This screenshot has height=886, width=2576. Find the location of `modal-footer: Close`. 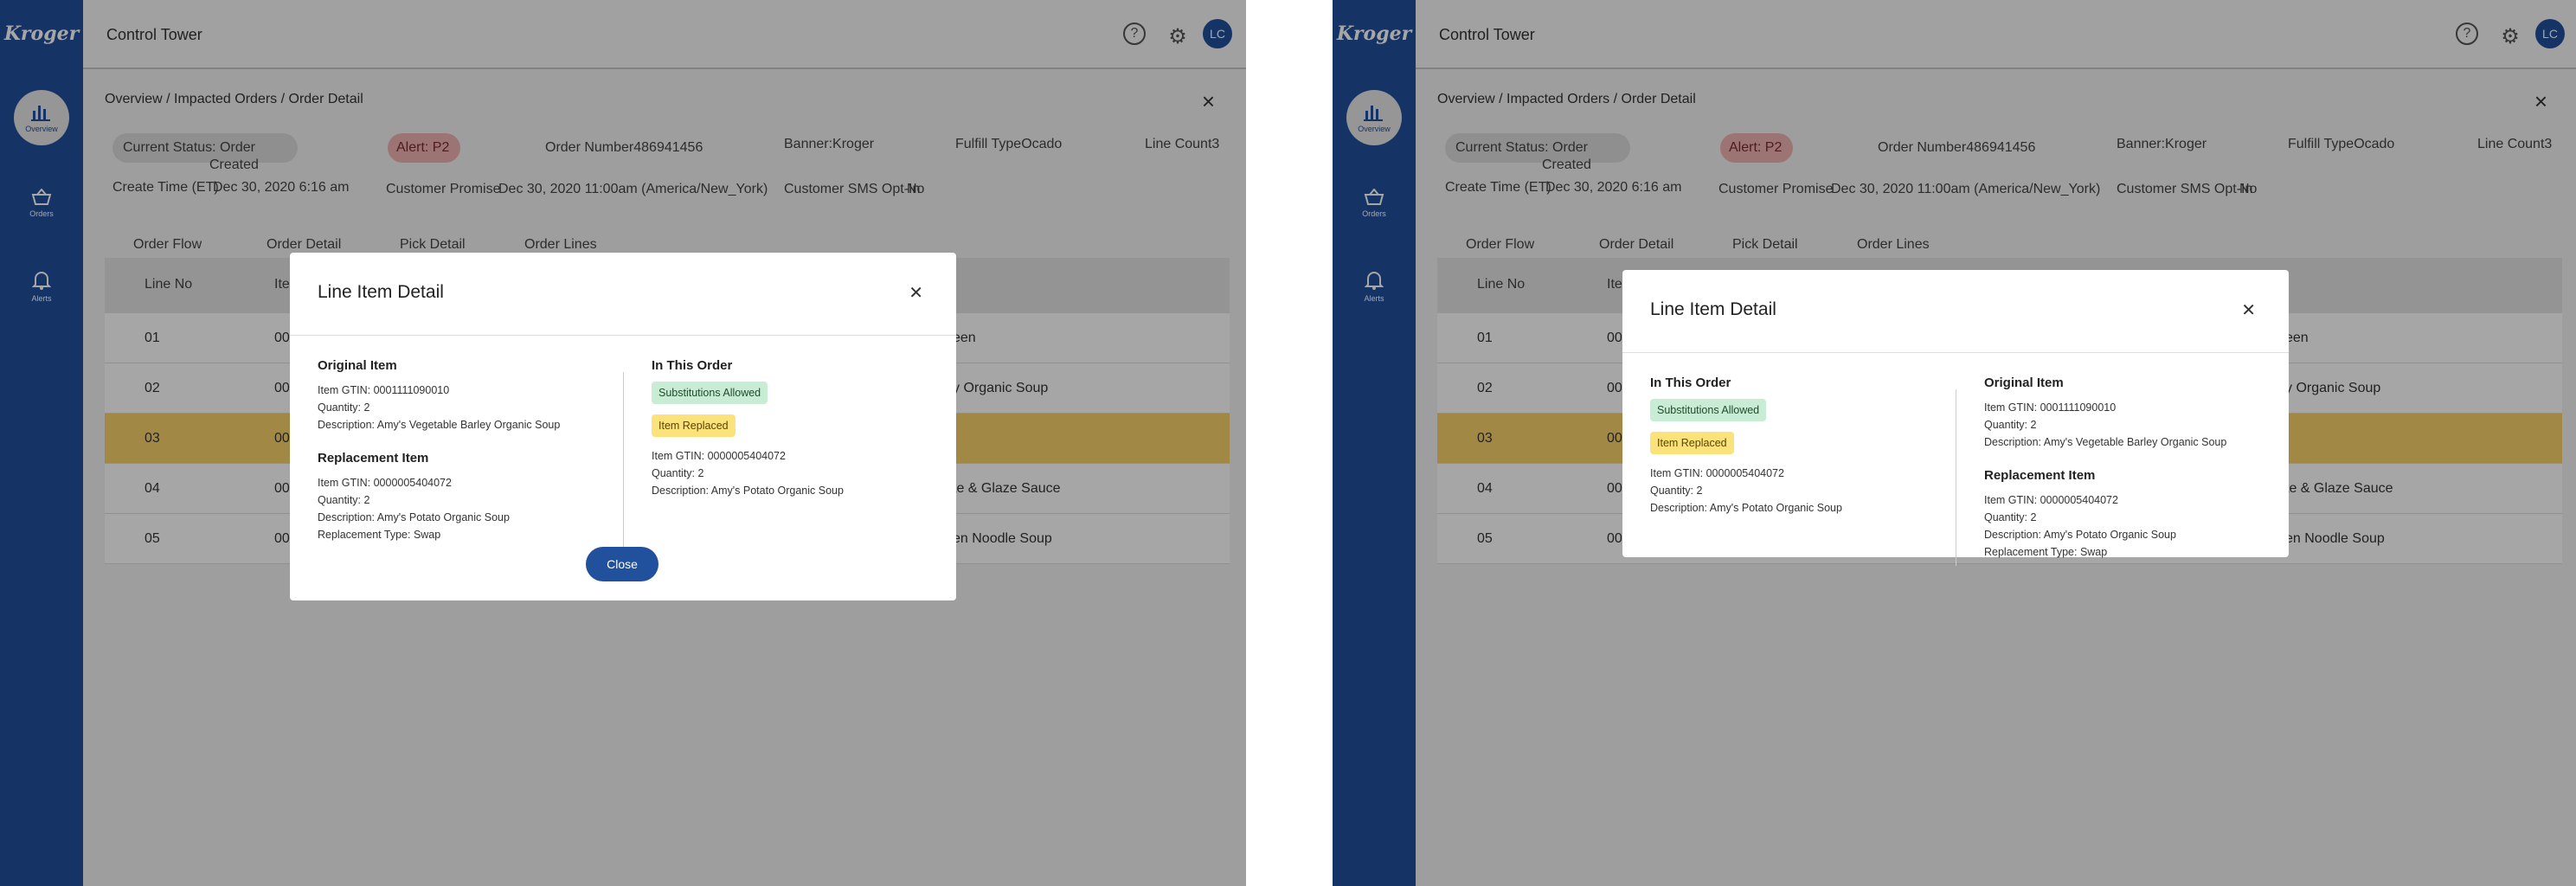

modal-footer: Close is located at coordinates (623, 570).